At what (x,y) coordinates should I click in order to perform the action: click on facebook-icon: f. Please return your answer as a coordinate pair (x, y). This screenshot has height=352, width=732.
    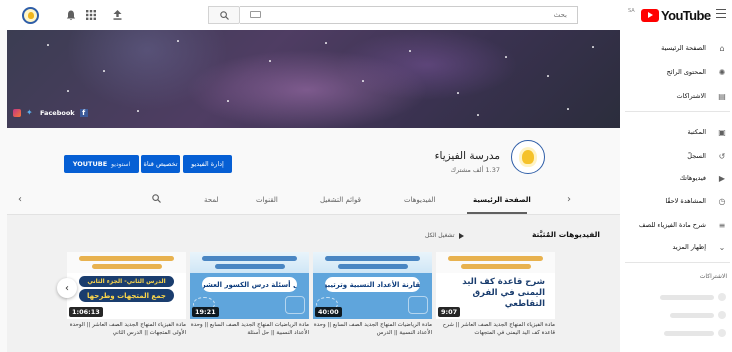
    Looking at the image, I should click on (83, 113).